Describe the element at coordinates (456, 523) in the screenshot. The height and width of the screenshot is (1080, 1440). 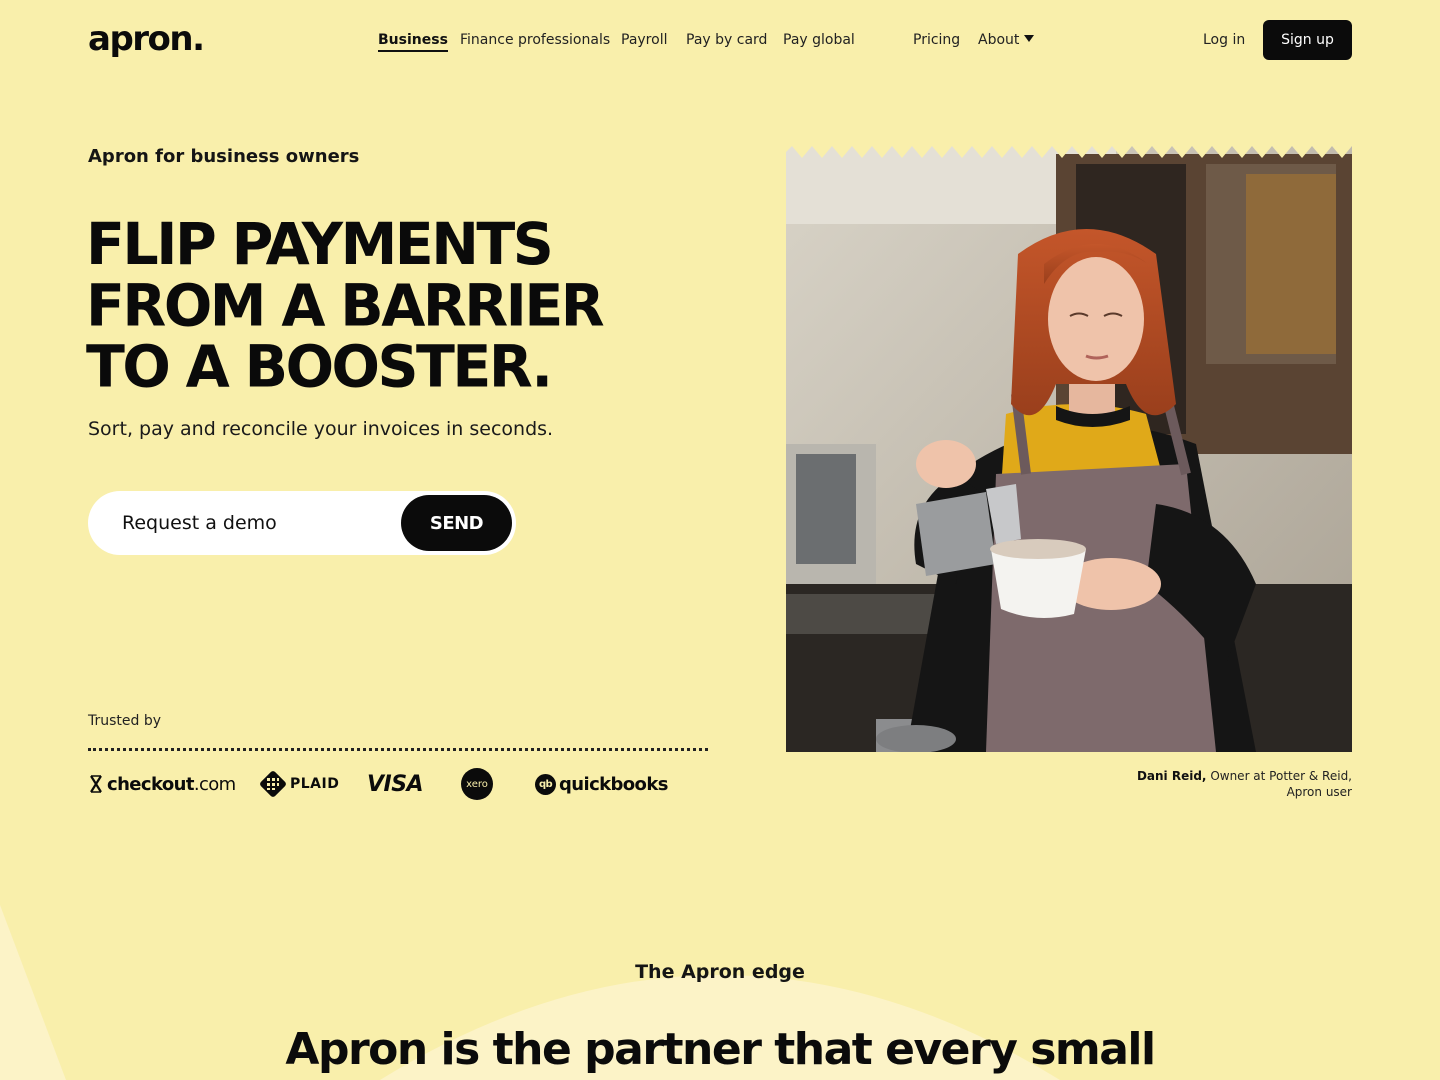
I see `send-button: SEND` at that location.